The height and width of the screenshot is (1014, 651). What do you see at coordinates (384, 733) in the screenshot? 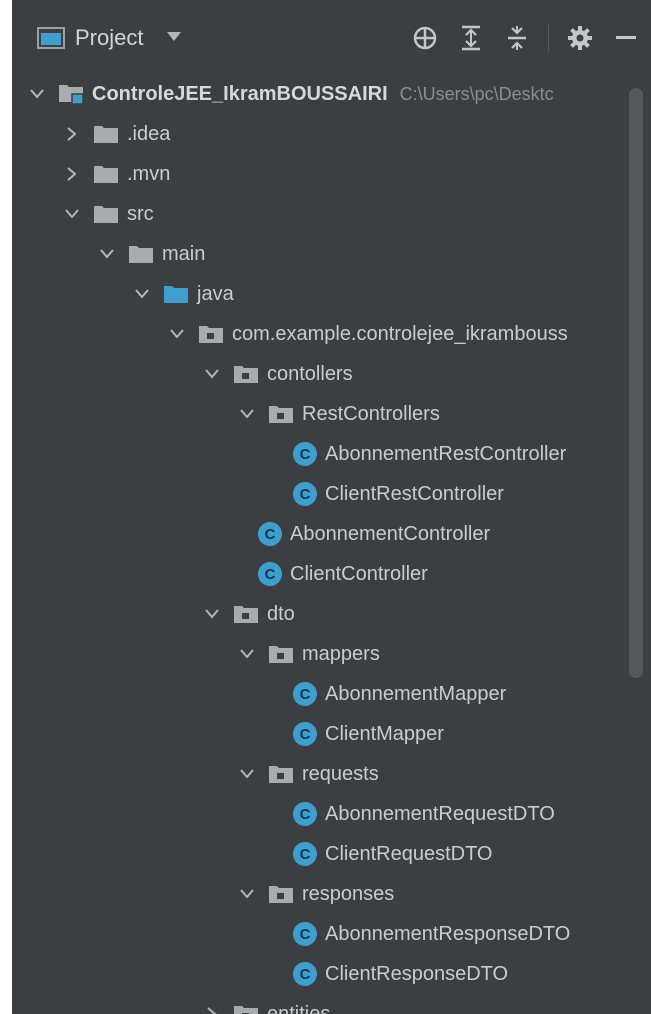
I see `tree-item-label: ClientMapper` at bounding box center [384, 733].